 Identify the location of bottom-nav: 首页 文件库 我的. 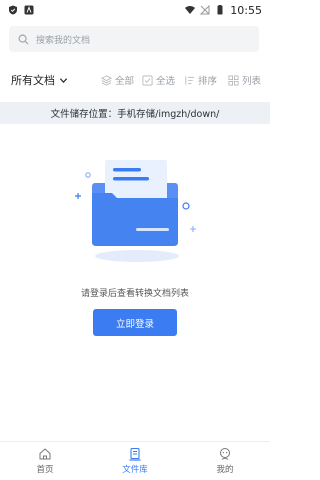
(135, 460).